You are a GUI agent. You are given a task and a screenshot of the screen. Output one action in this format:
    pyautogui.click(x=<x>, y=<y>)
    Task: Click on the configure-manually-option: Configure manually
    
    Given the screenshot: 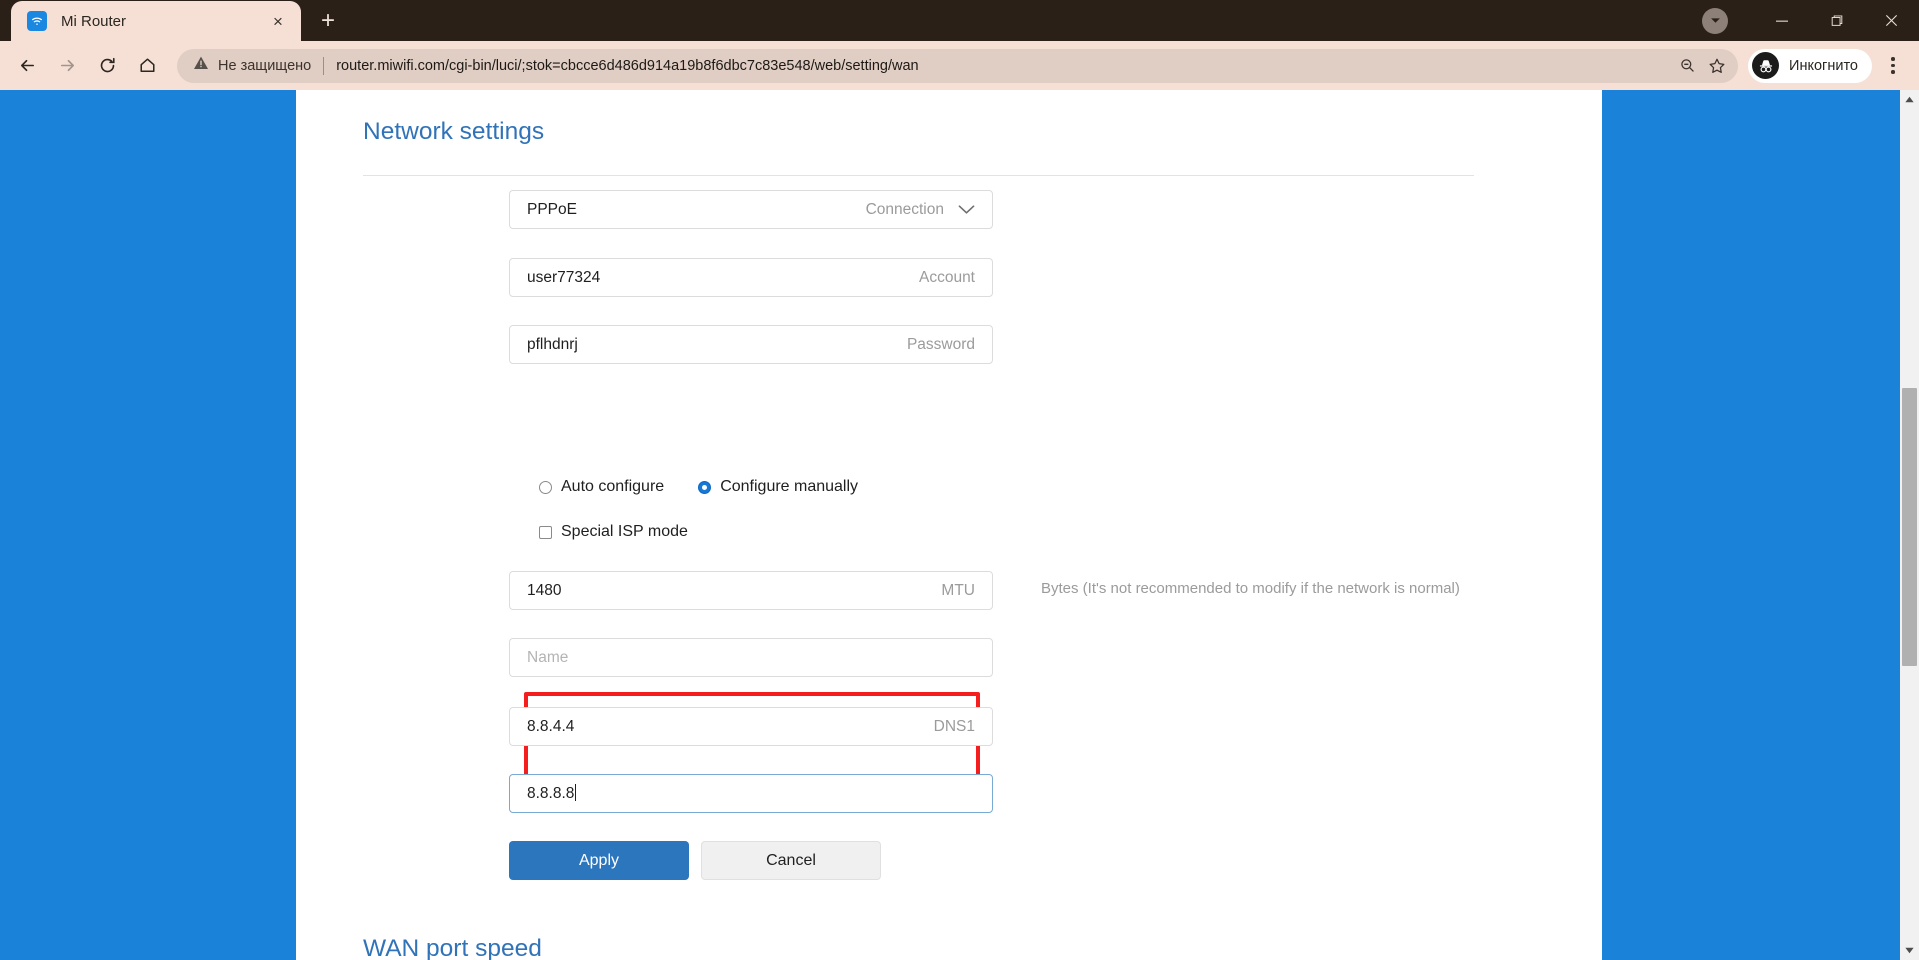 What is the action you would take?
    pyautogui.click(x=778, y=487)
    